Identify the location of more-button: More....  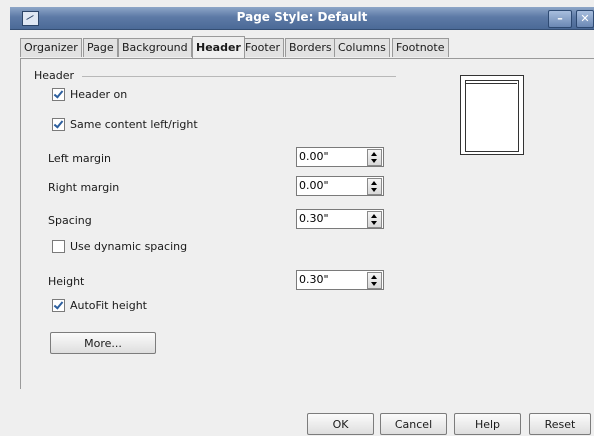
(103, 343).